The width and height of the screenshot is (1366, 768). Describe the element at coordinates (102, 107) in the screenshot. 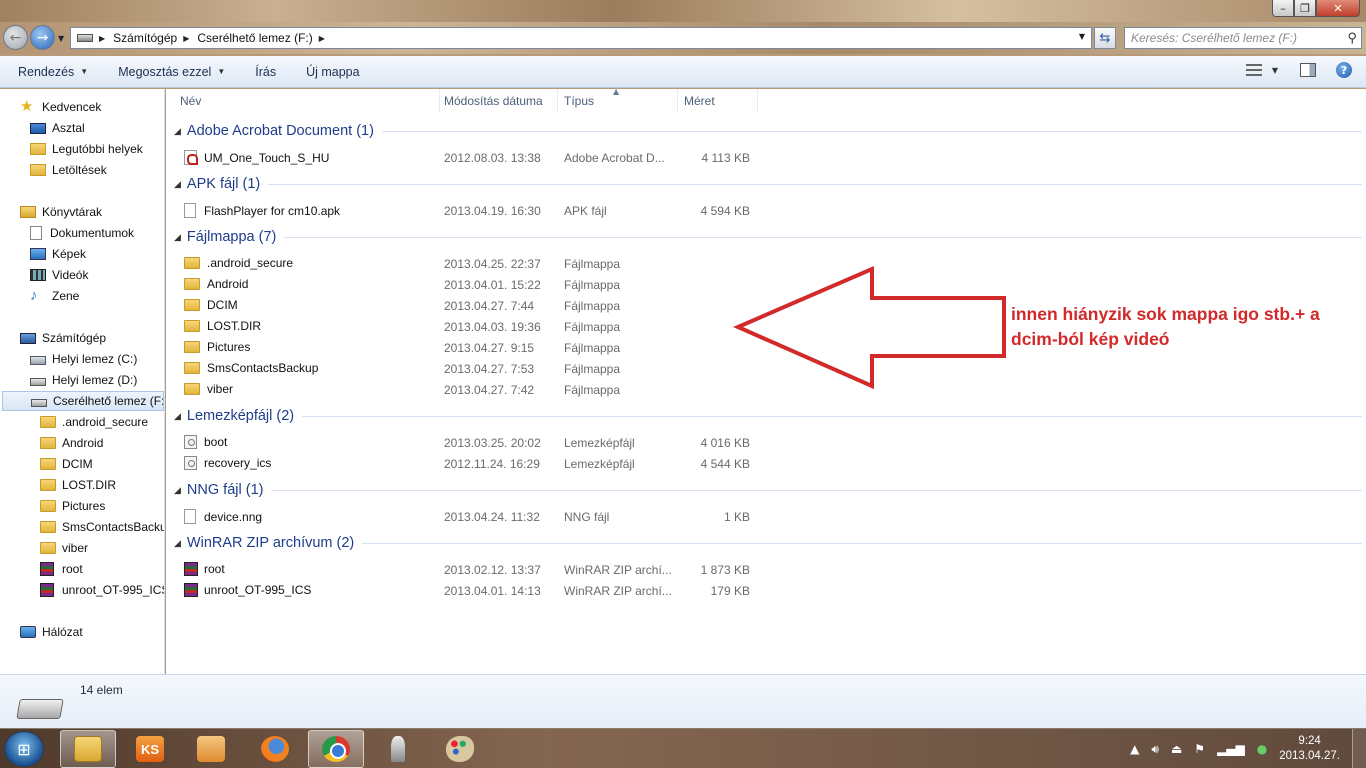

I see `nav-favorites: ★ Kedvencek` at that location.